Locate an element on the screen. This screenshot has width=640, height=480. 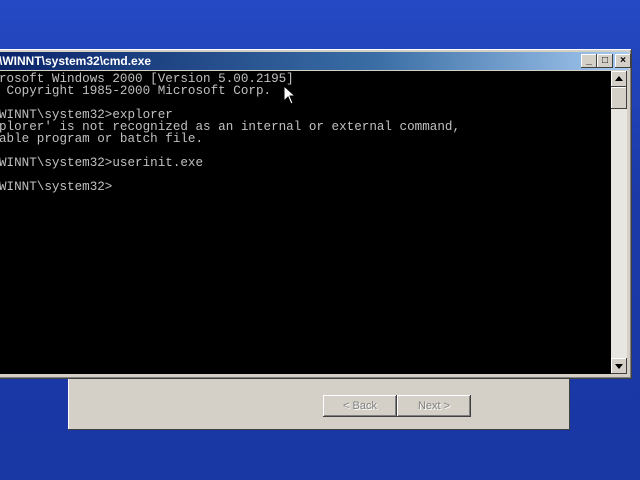
console-prompt: WINNT\system32> is located at coordinates (56, 187).